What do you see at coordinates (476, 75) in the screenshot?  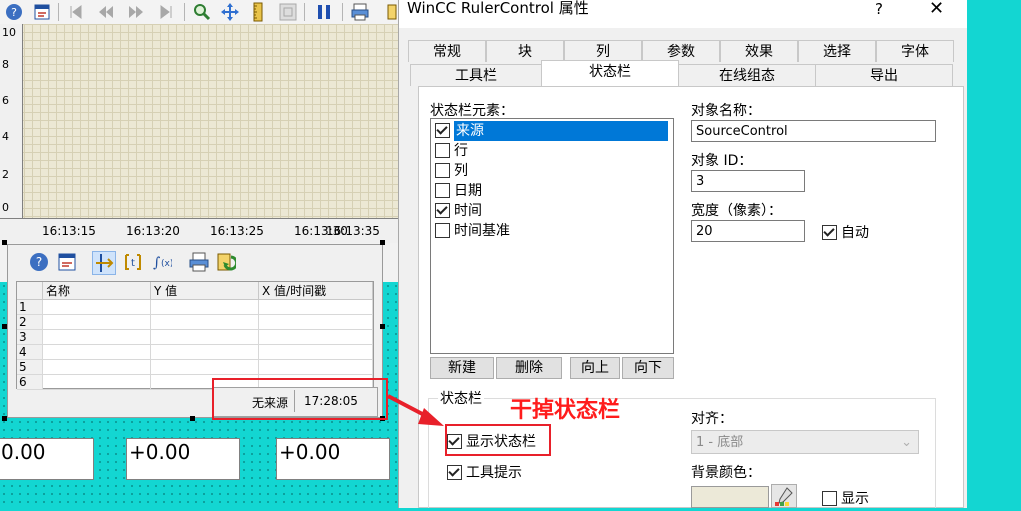 I see `tab-toolbar: 工具栏` at bounding box center [476, 75].